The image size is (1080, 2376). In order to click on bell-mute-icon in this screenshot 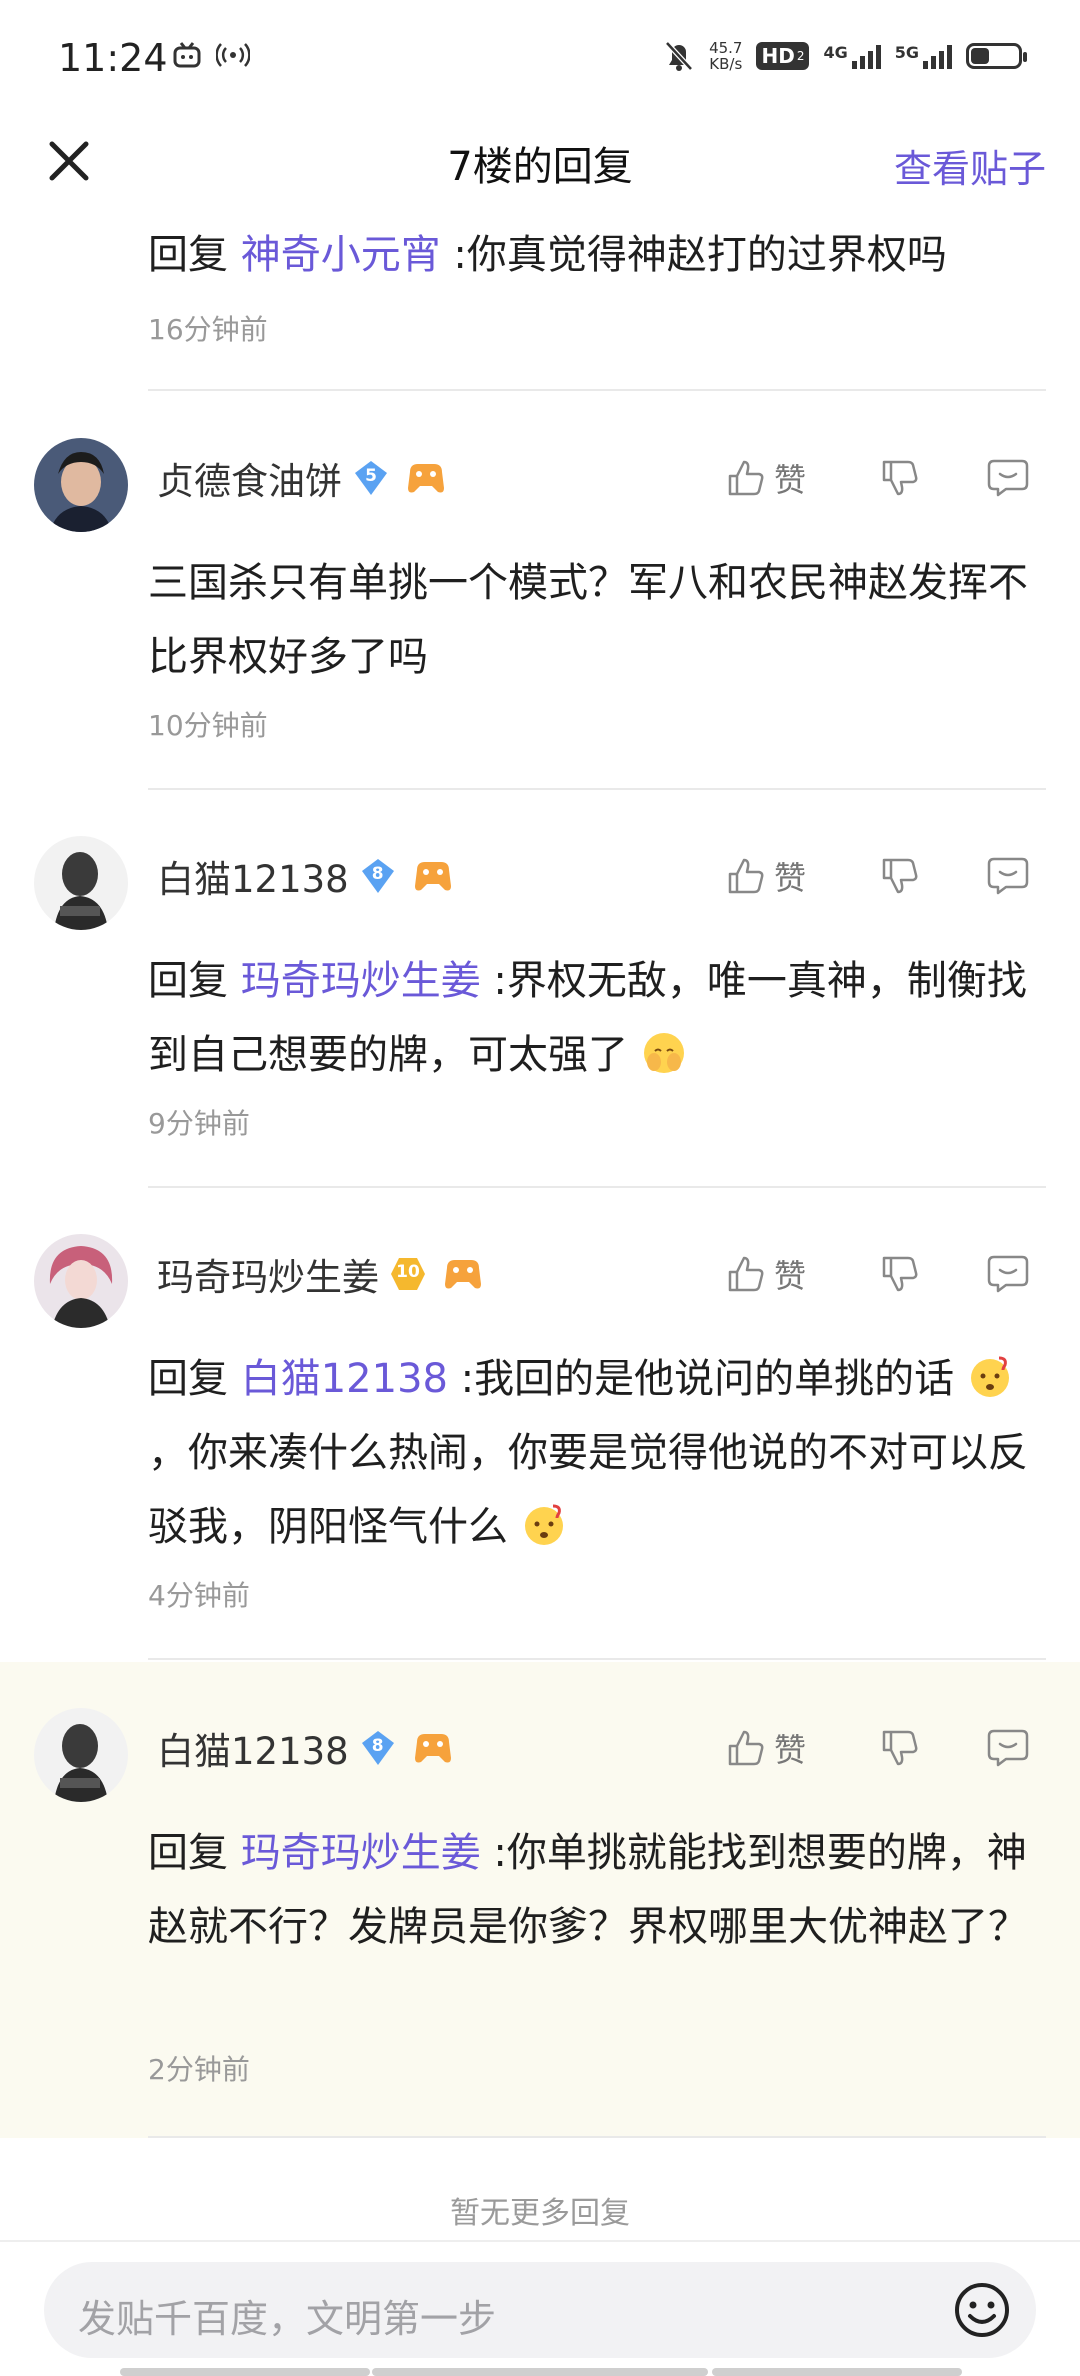, I will do `click(679, 56)`.